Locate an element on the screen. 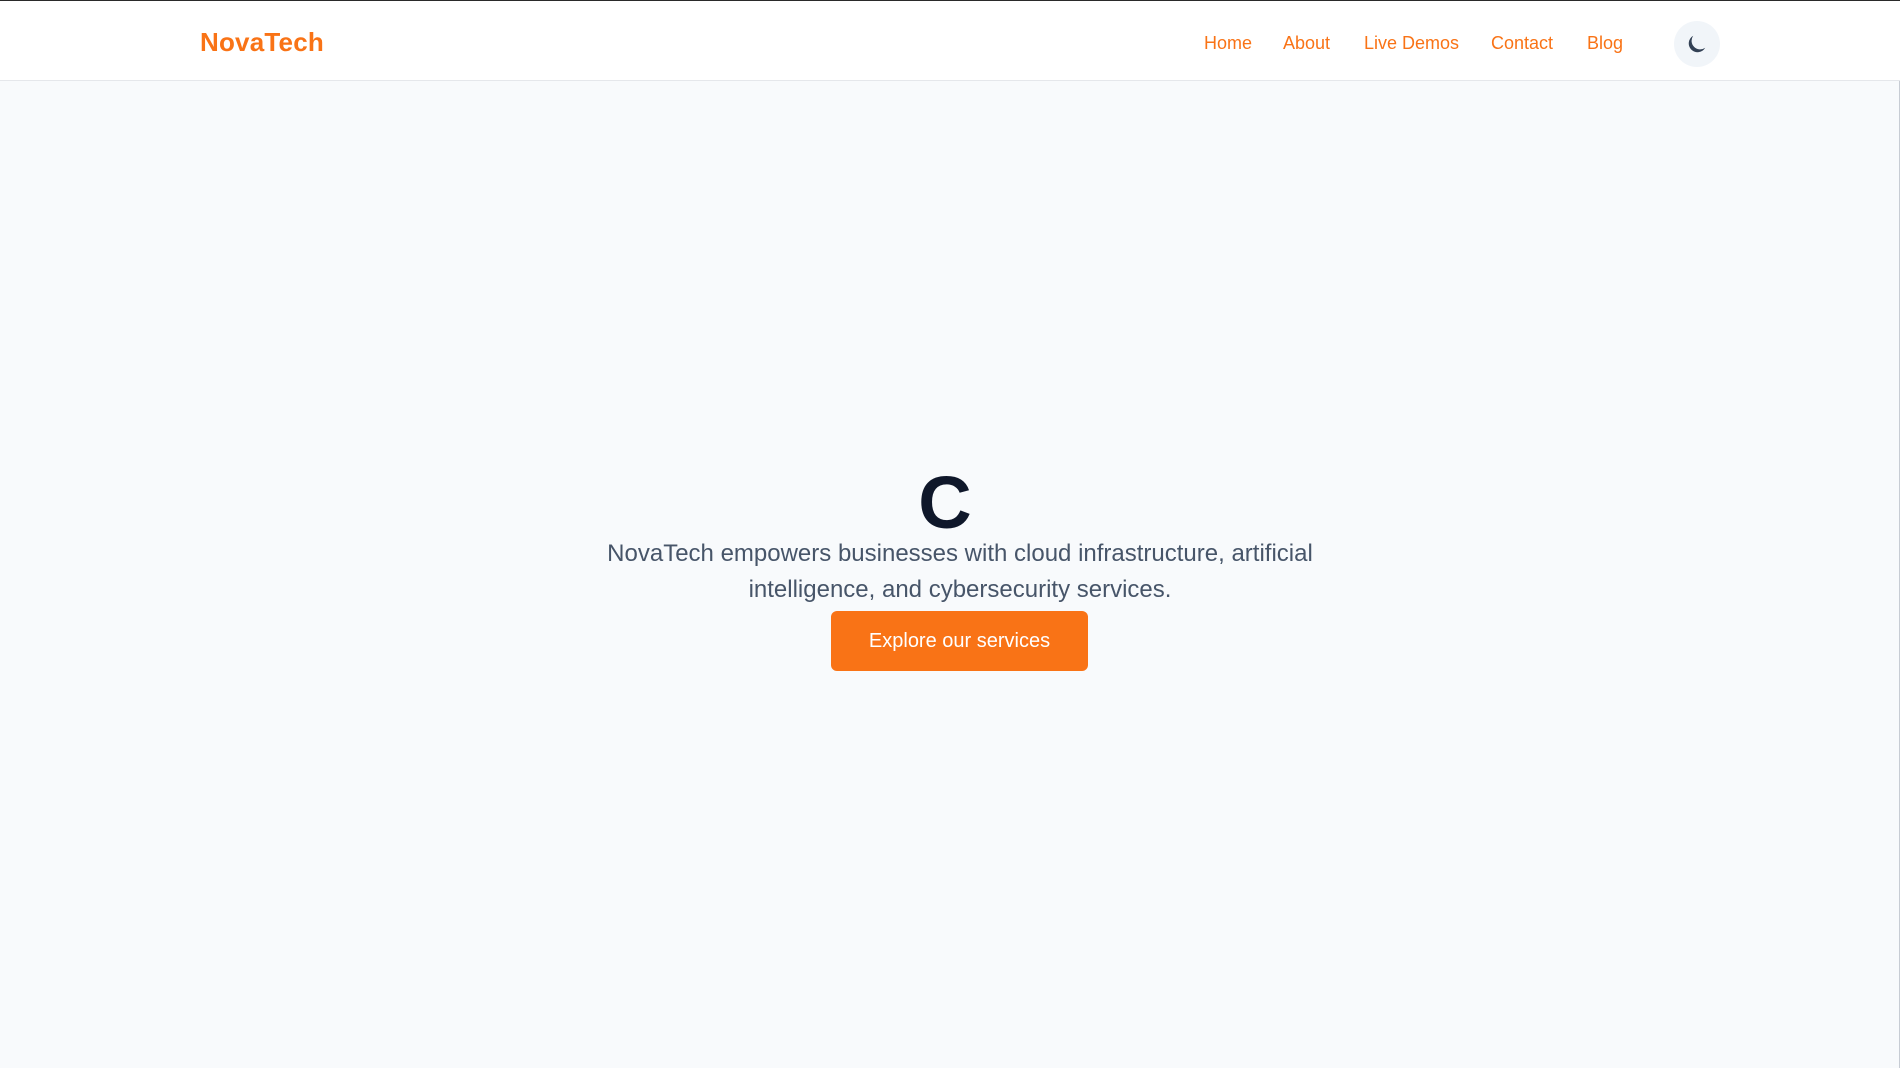 The height and width of the screenshot is (1068, 1900). brand-logo: NovaTech is located at coordinates (262, 42).